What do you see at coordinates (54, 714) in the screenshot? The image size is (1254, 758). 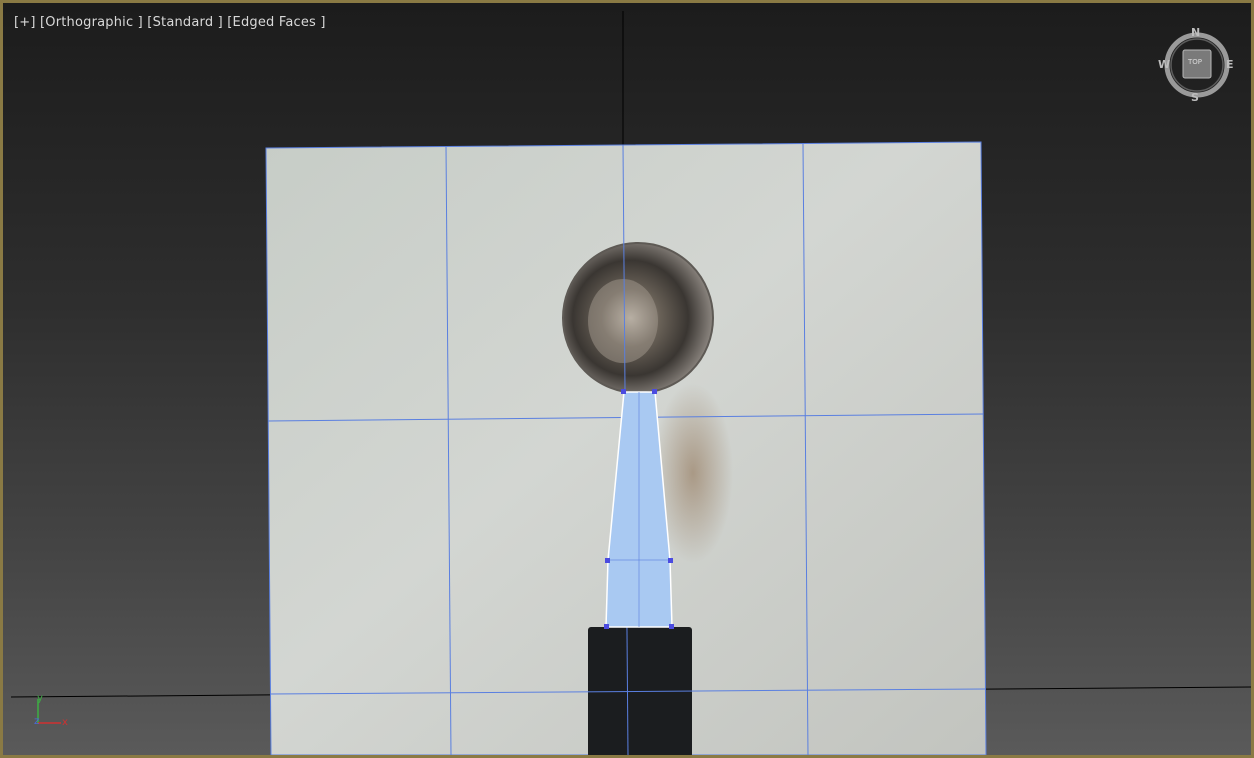 I see `axis-tripod: y x z` at bounding box center [54, 714].